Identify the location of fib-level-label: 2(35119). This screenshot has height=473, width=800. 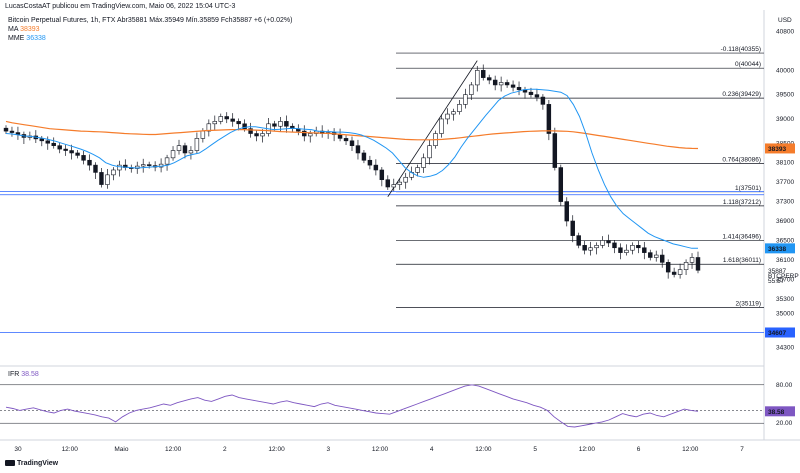
(748, 304).